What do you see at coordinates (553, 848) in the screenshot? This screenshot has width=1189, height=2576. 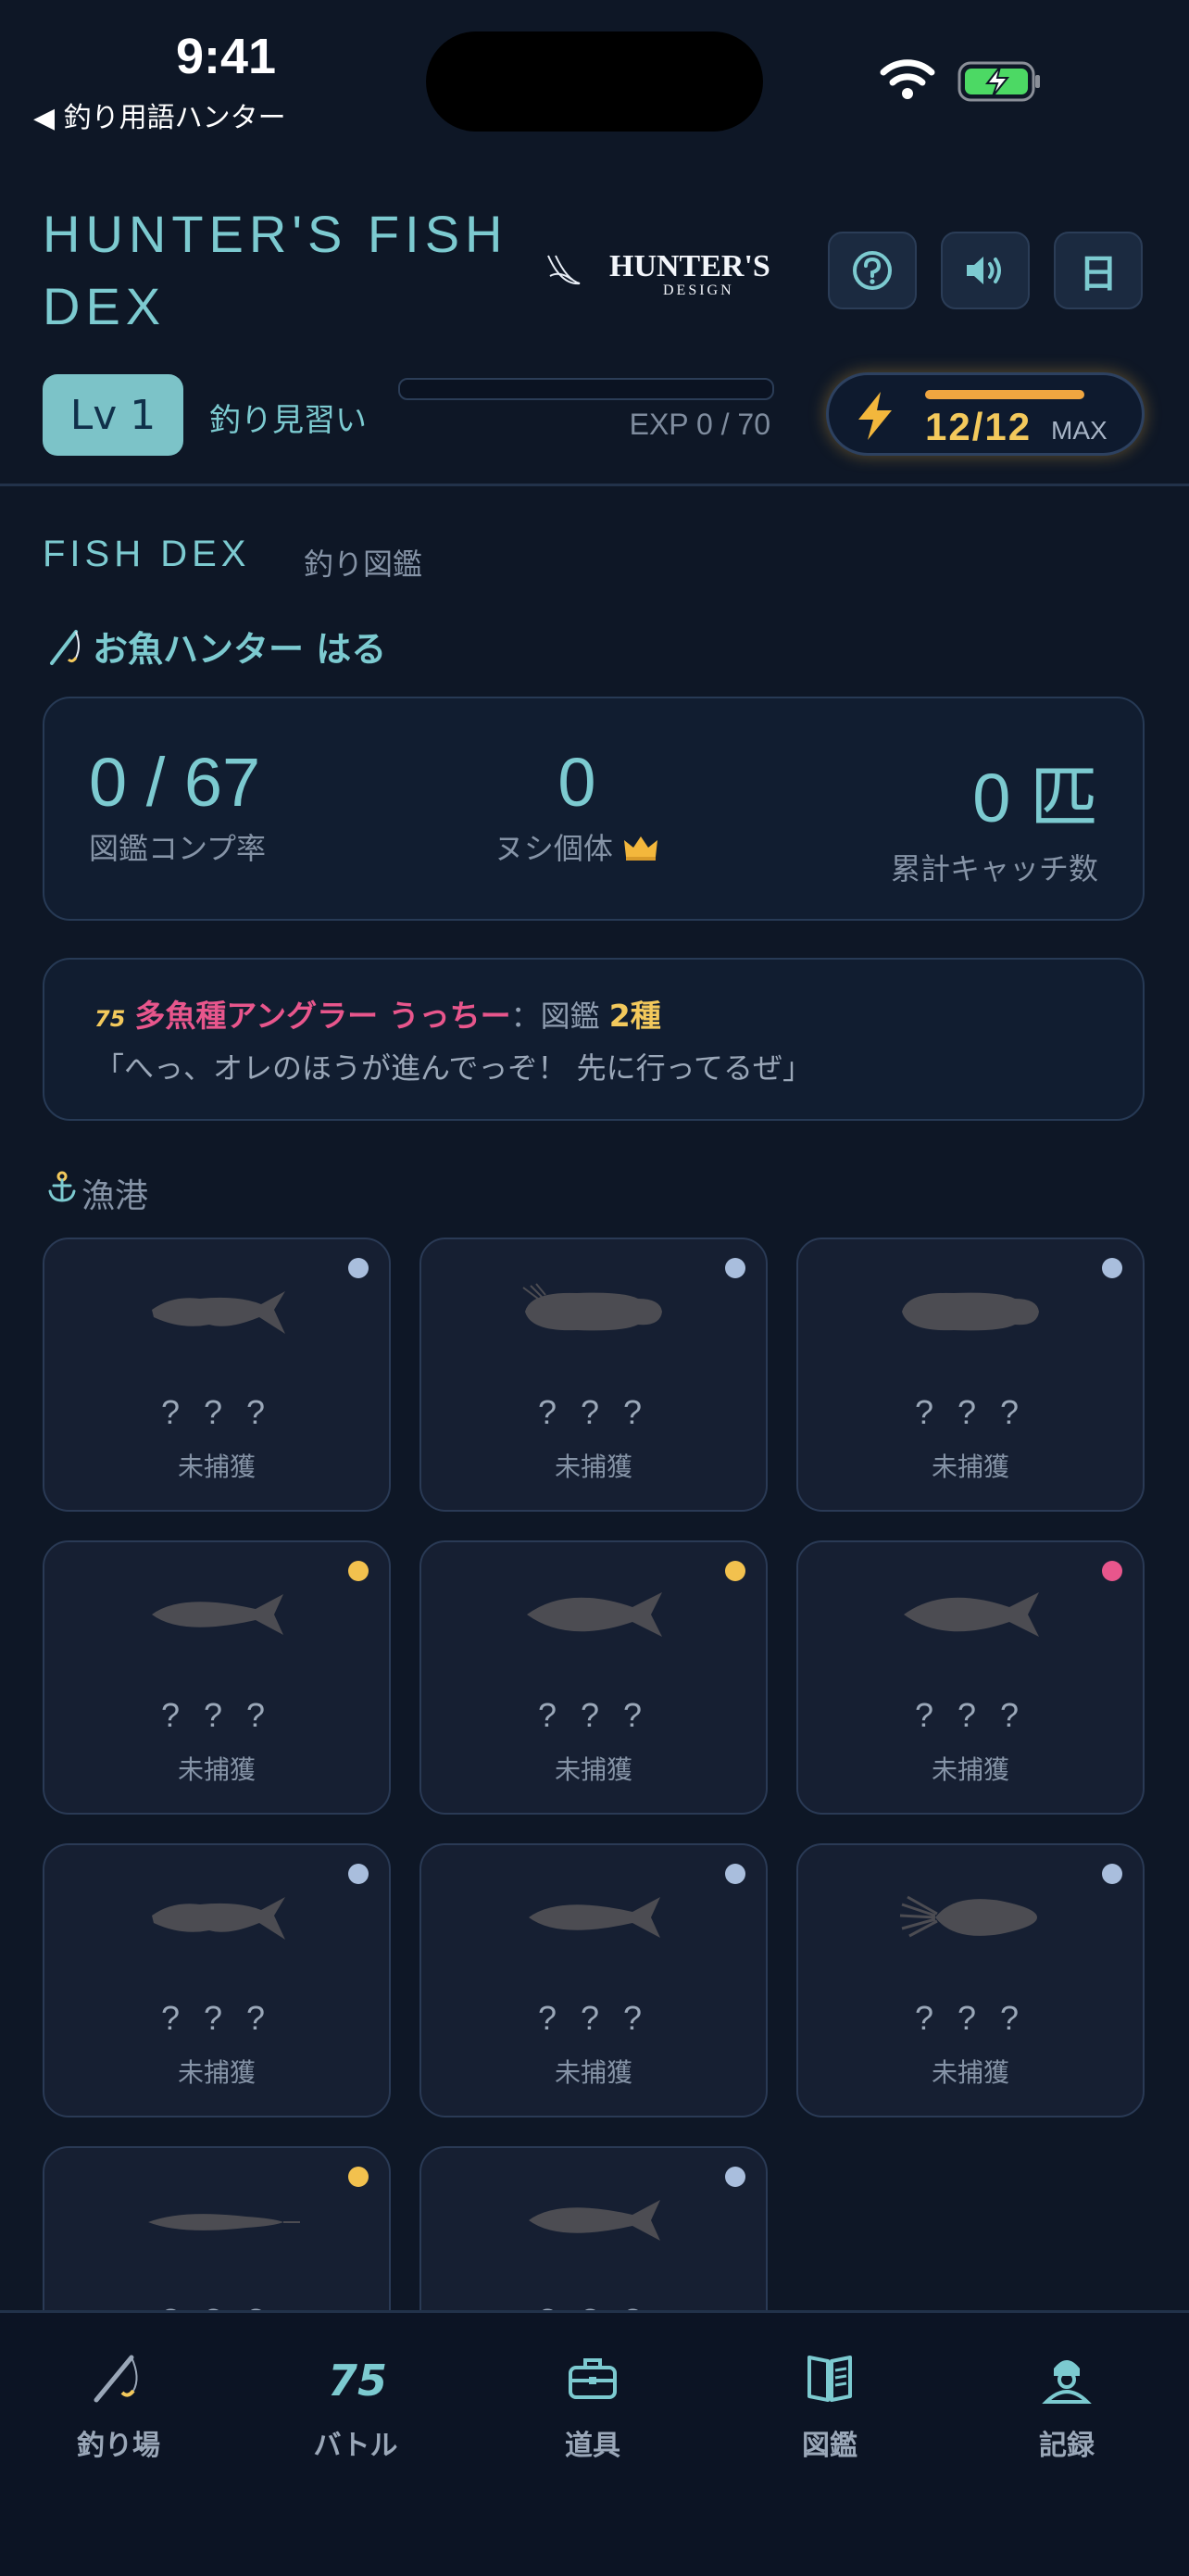 I see `boss-count-label: ヌシ個体` at bounding box center [553, 848].